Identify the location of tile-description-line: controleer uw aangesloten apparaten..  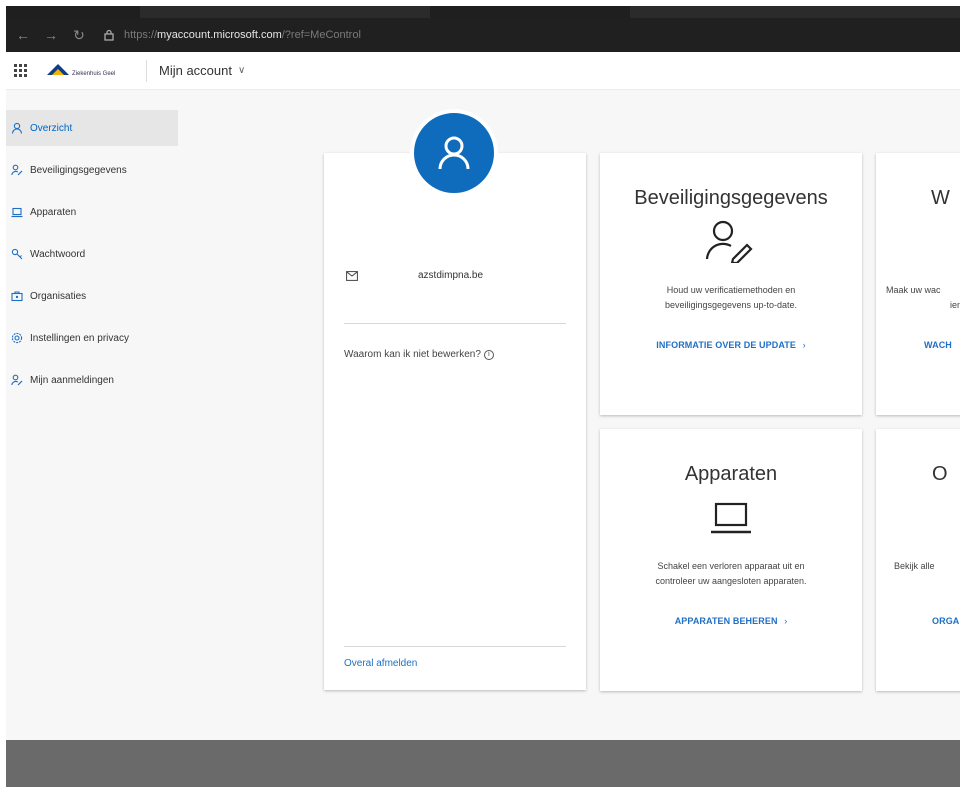
(731, 581).